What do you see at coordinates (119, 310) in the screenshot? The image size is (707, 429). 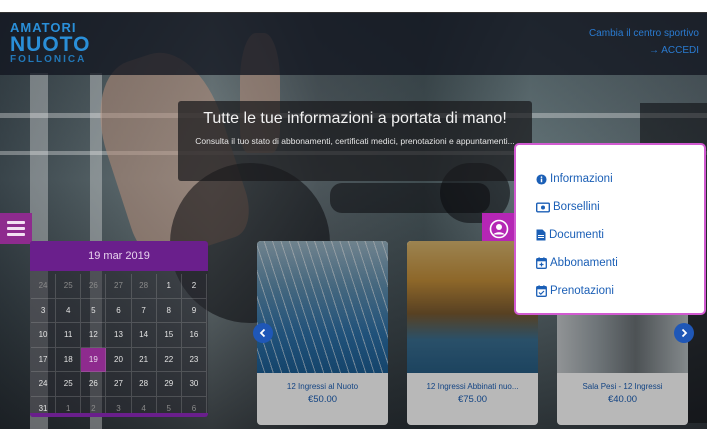 I see `calendar-day: 6` at bounding box center [119, 310].